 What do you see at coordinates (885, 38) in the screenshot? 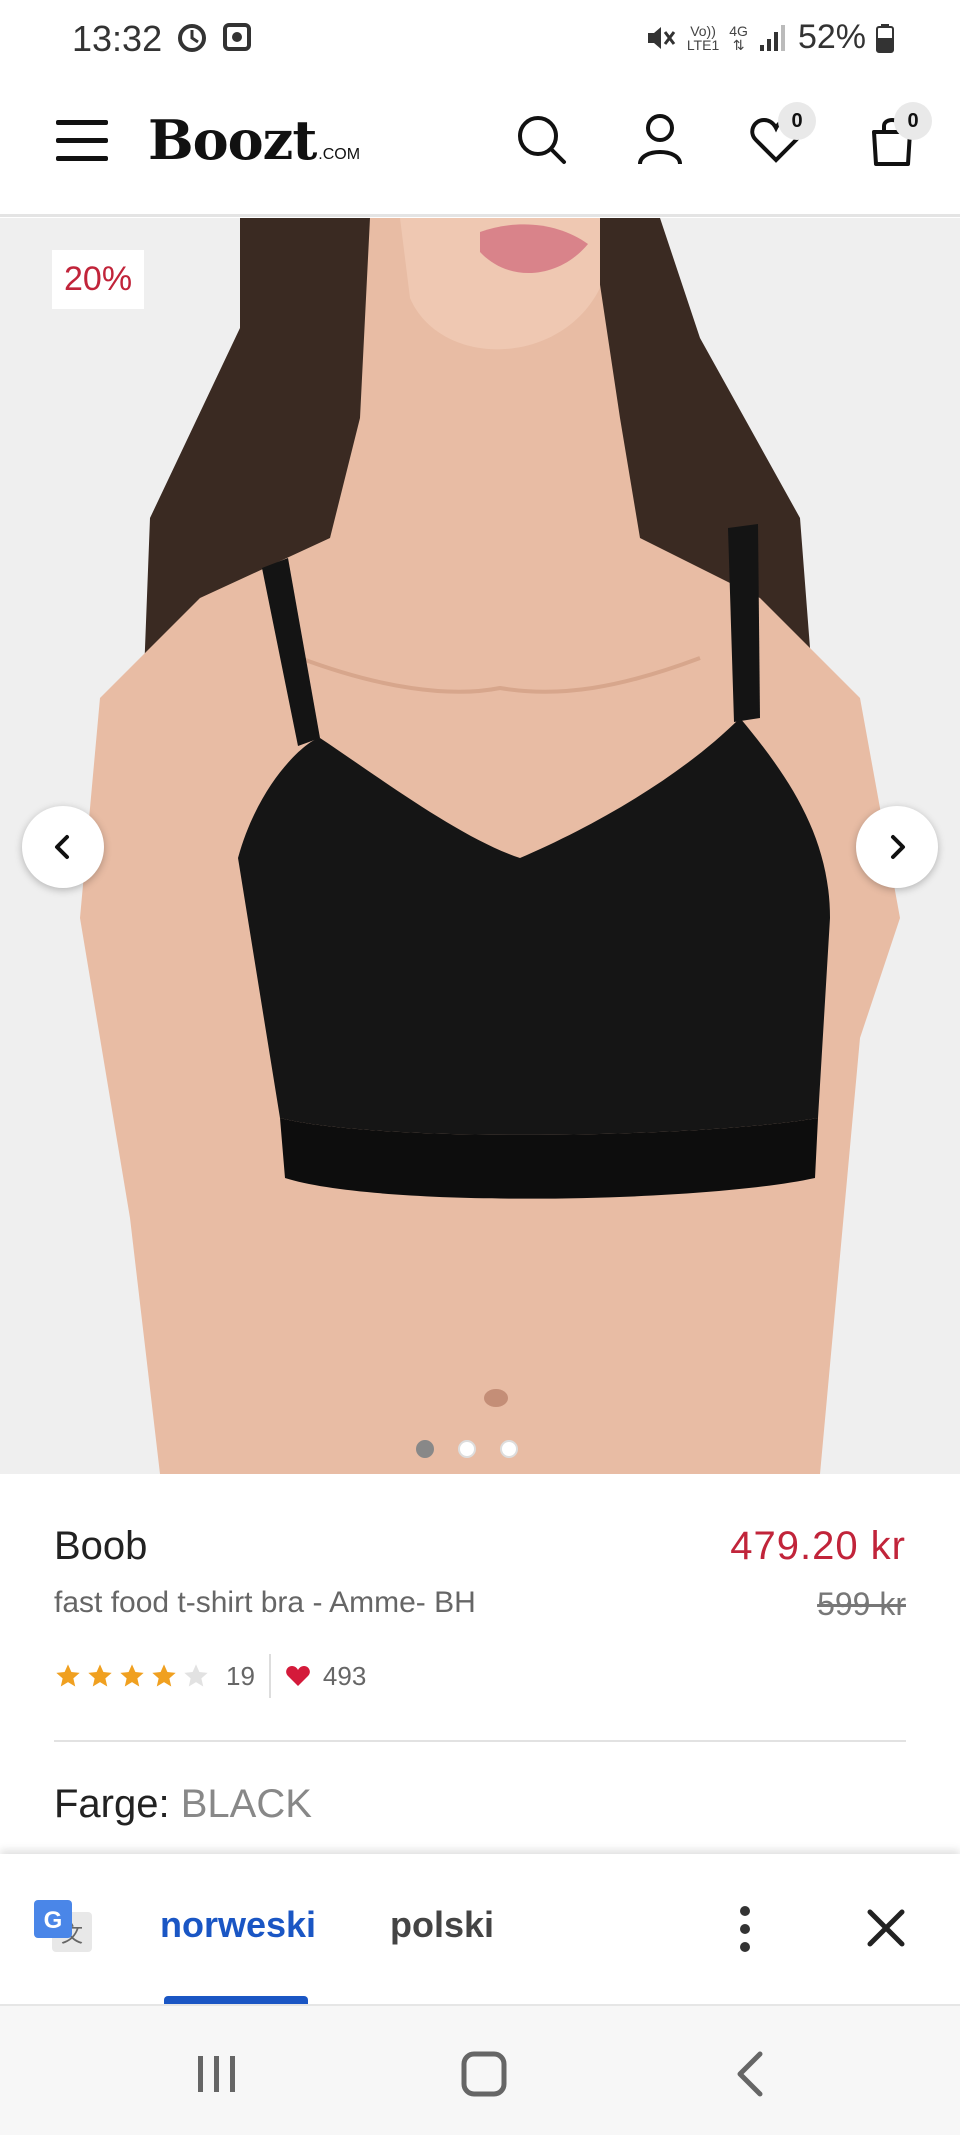
I see `battery-icon` at bounding box center [885, 38].